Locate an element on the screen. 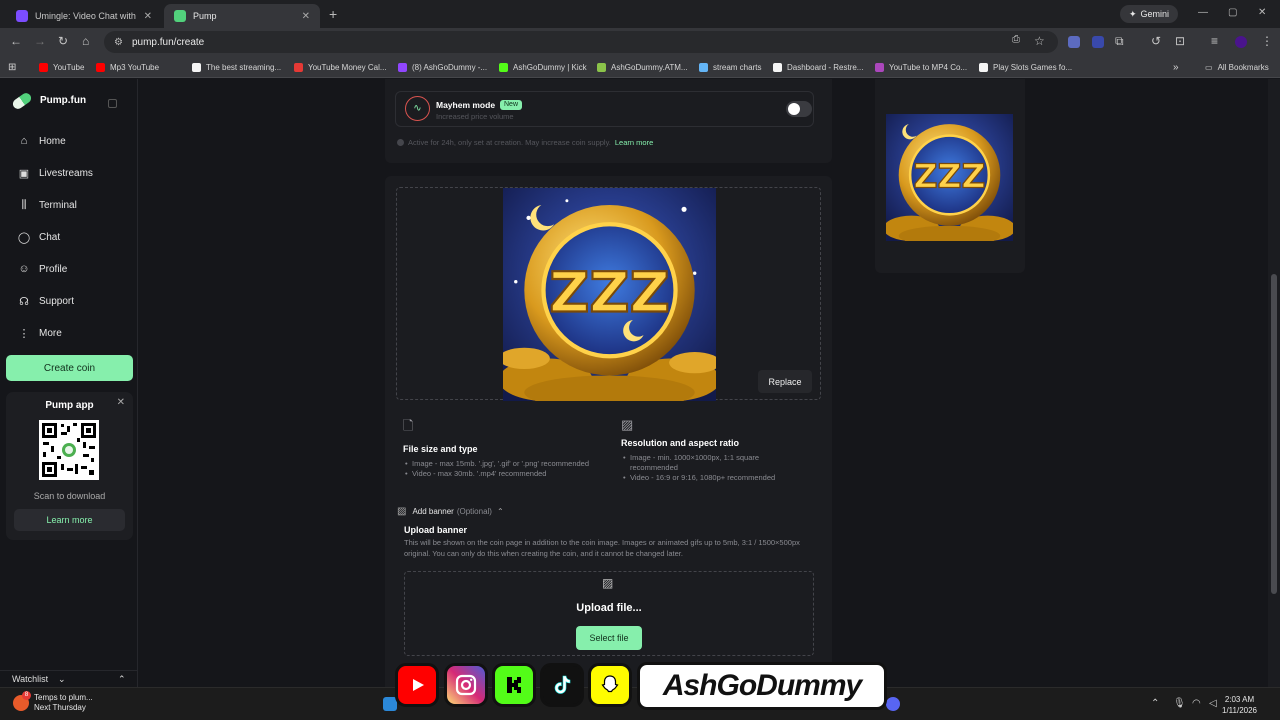 Image resolution: width=1280 pixels, height=720 pixels. sidebar-item-livestreams: ▣ Livestreams is located at coordinates (55, 173).